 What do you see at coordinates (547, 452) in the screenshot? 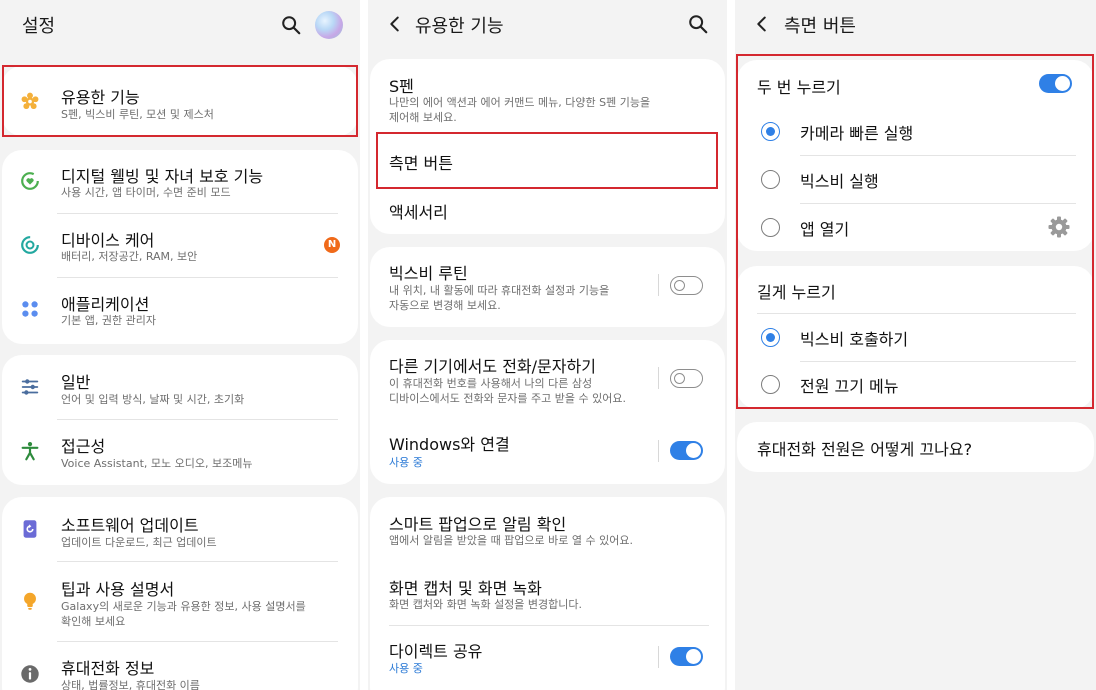
I see `item-link-to-windows: Windows와 연결 사용 중` at bounding box center [547, 452].